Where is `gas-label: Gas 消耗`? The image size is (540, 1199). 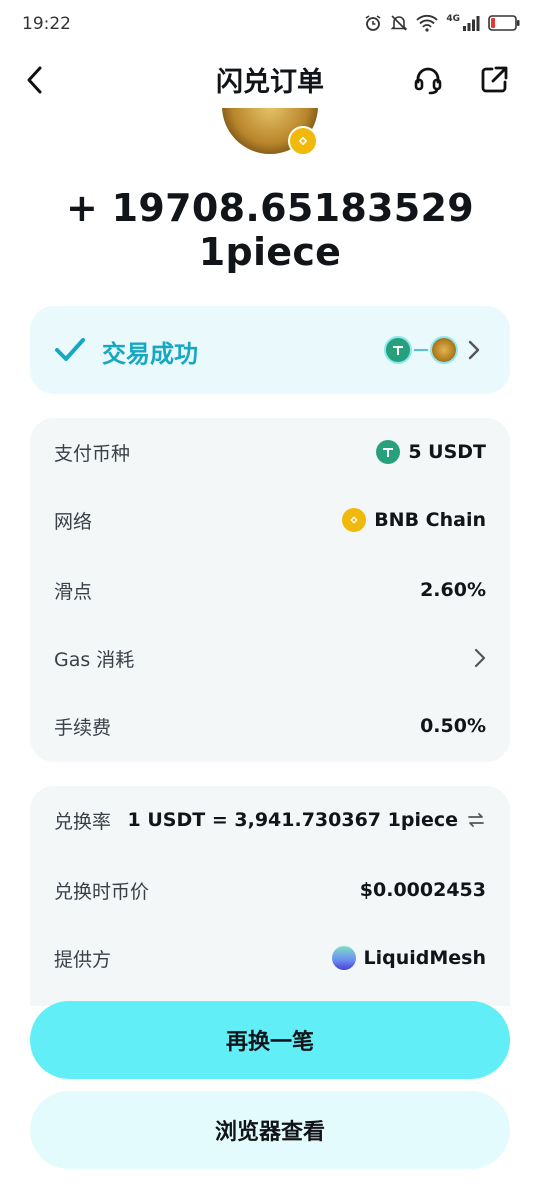
gas-label: Gas 消耗 is located at coordinates (94, 659).